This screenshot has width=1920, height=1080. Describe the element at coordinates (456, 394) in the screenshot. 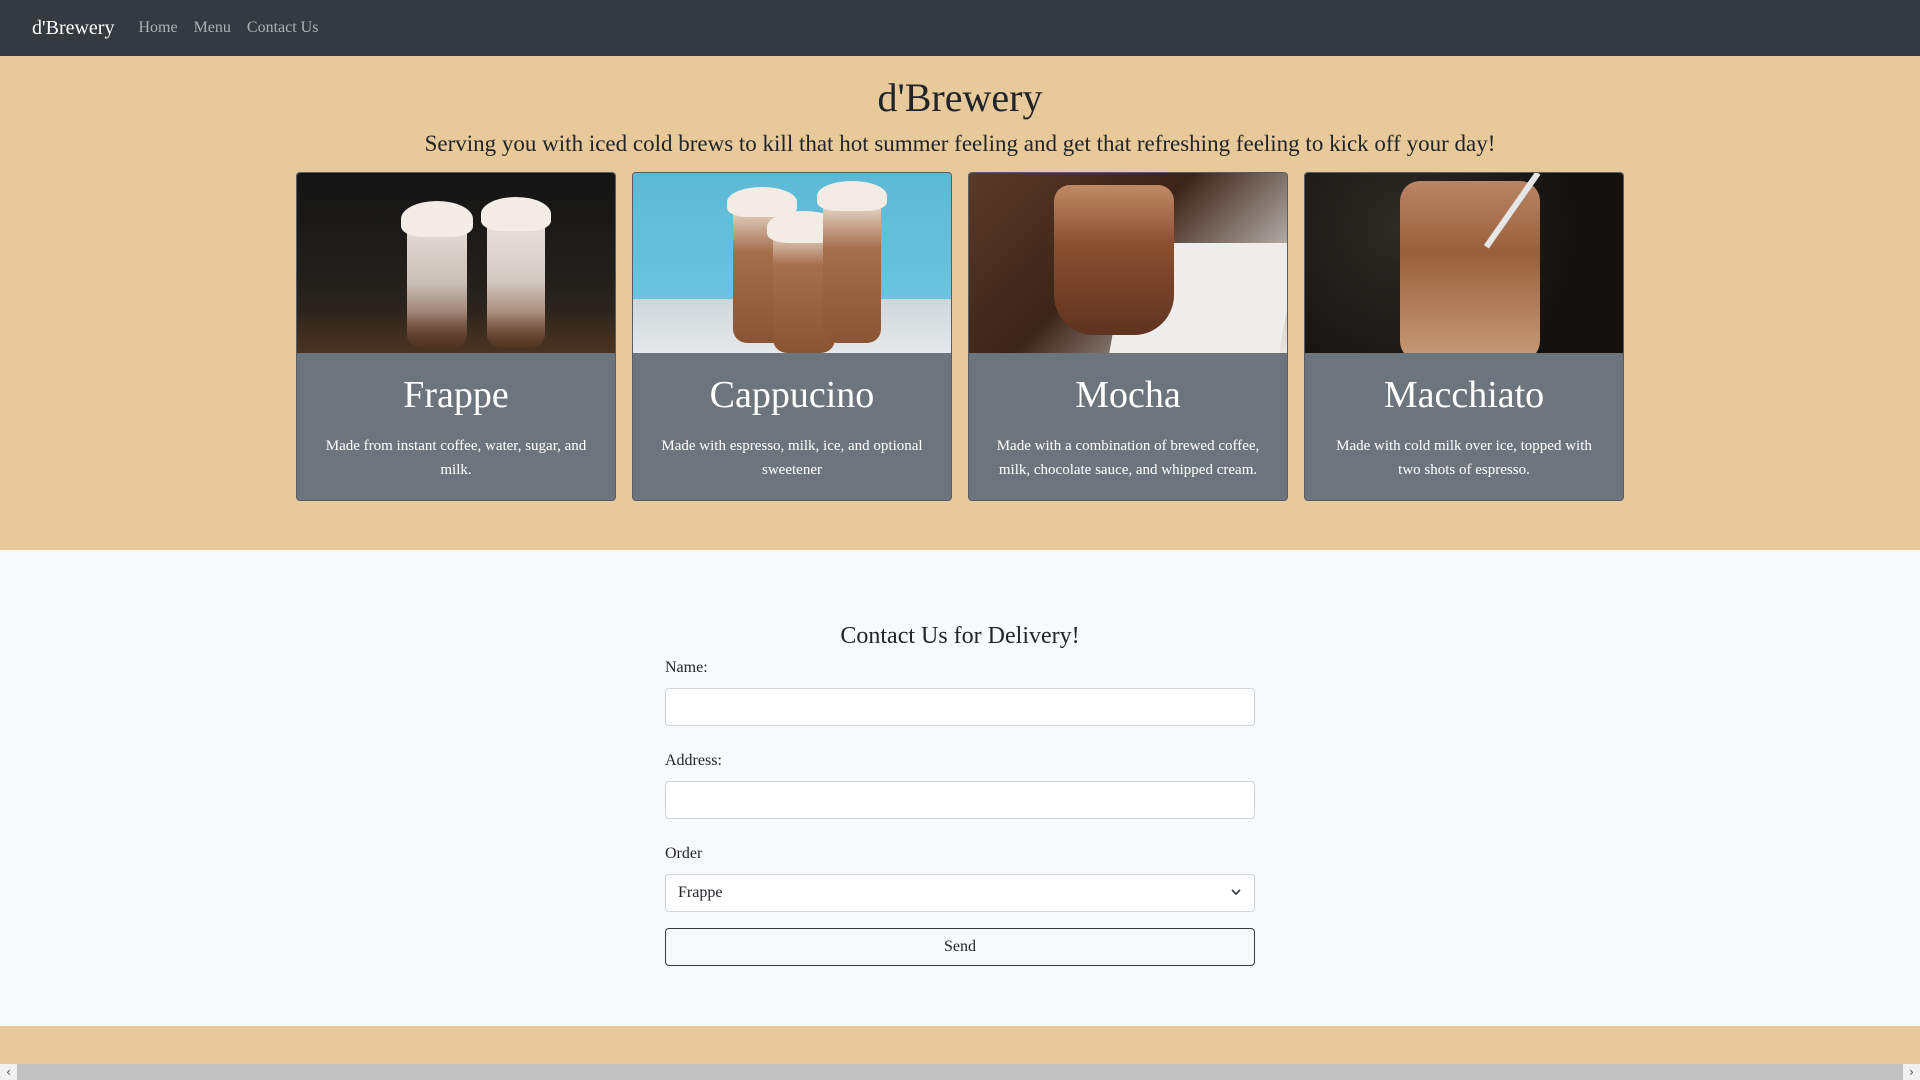

I see `card-title-frappe: Frappe` at that location.